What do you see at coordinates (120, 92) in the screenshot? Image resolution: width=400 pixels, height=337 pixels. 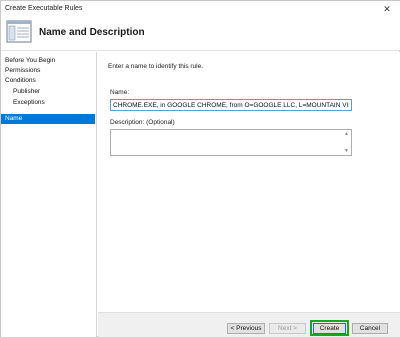 I see `name-label: Name:` at bounding box center [120, 92].